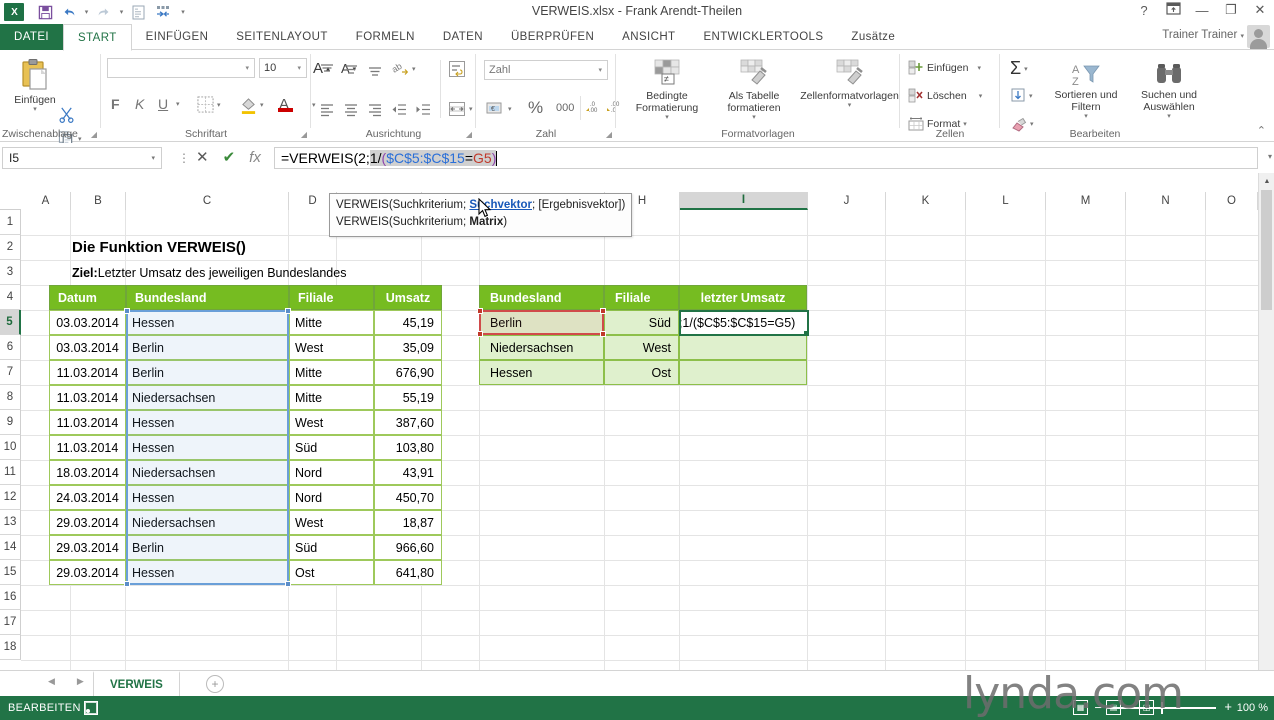 The image size is (1274, 720). I want to click on cell-H7: Ost, so click(641, 372).